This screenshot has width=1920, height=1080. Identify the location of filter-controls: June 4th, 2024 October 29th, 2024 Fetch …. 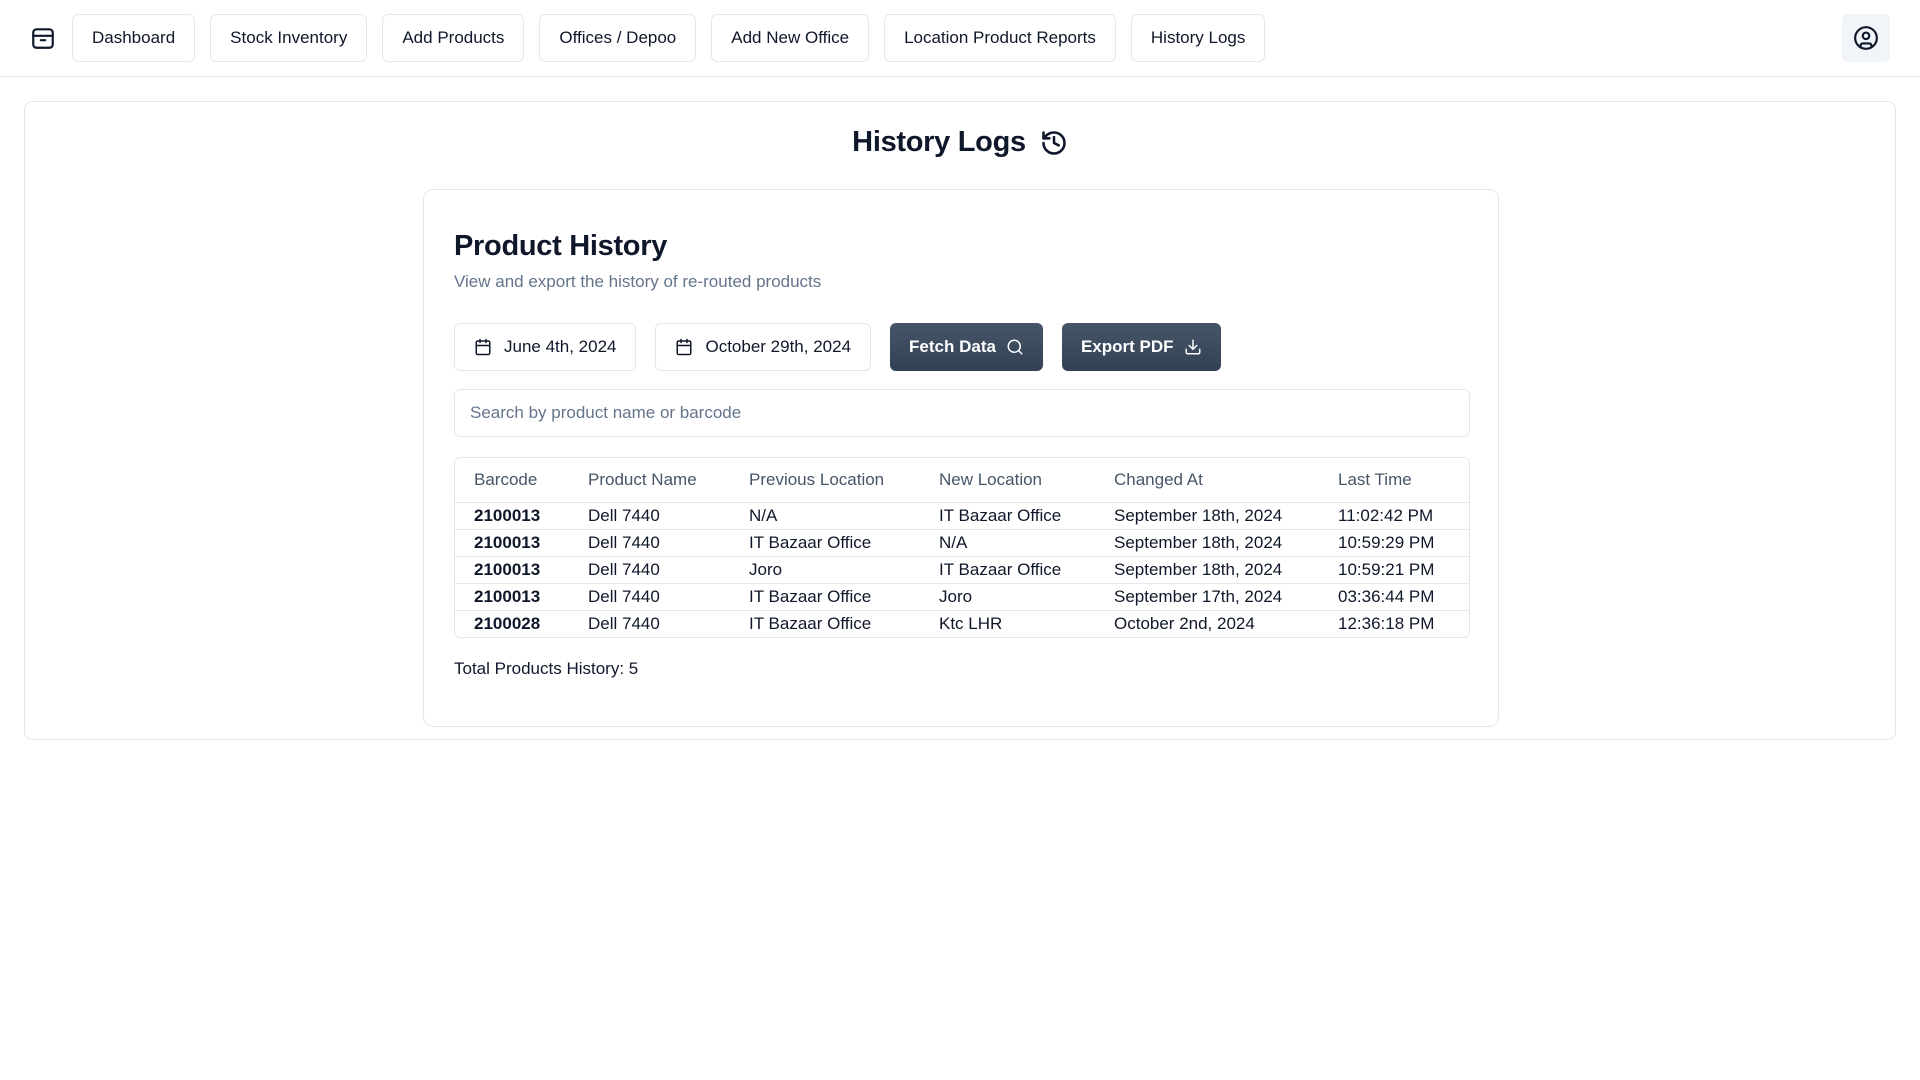
(837, 347).